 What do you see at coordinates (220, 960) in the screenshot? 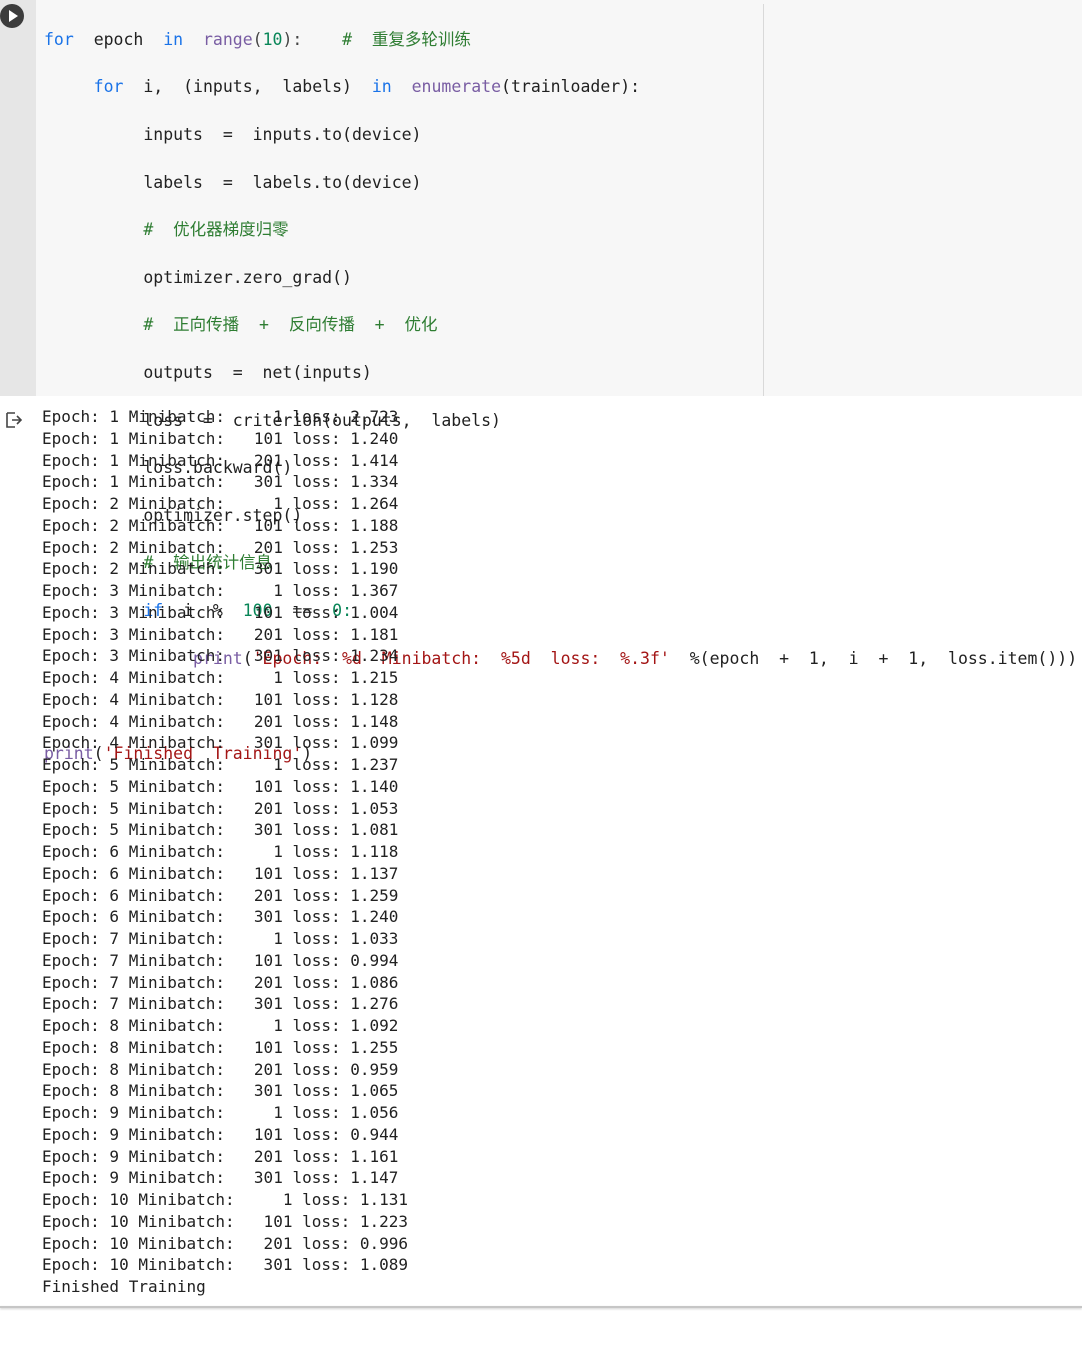
I see `output-line: Epoch: 7 Minibatch: 101 loss: 0.994` at bounding box center [220, 960].